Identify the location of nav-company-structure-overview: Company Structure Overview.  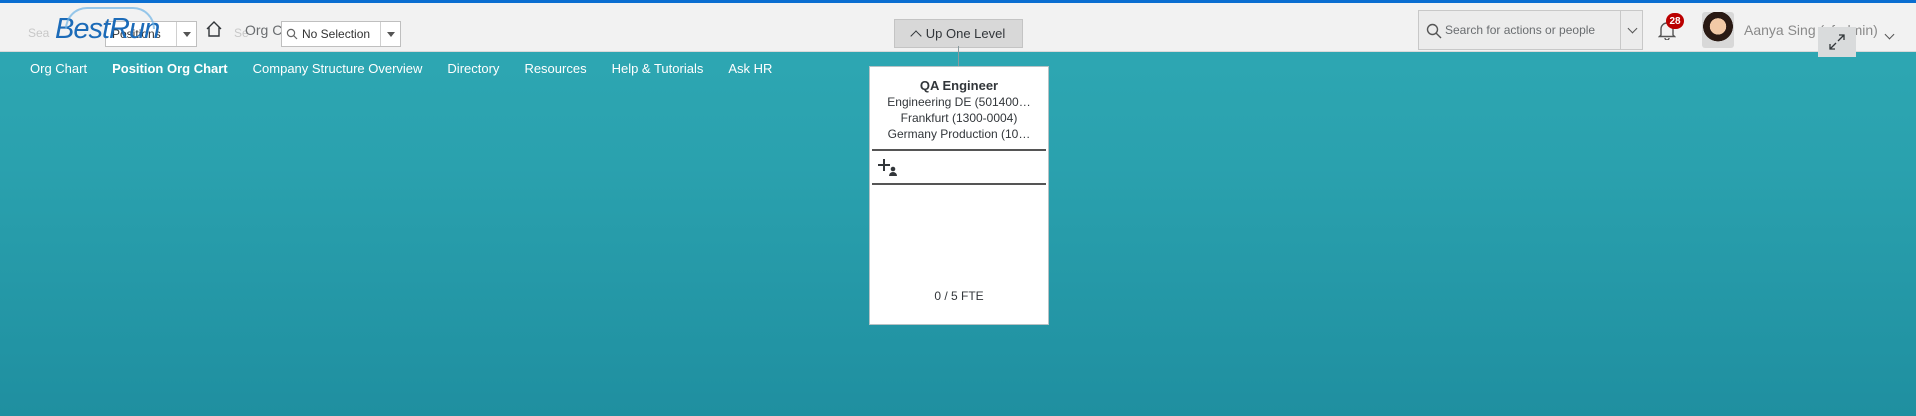
(323, 68).